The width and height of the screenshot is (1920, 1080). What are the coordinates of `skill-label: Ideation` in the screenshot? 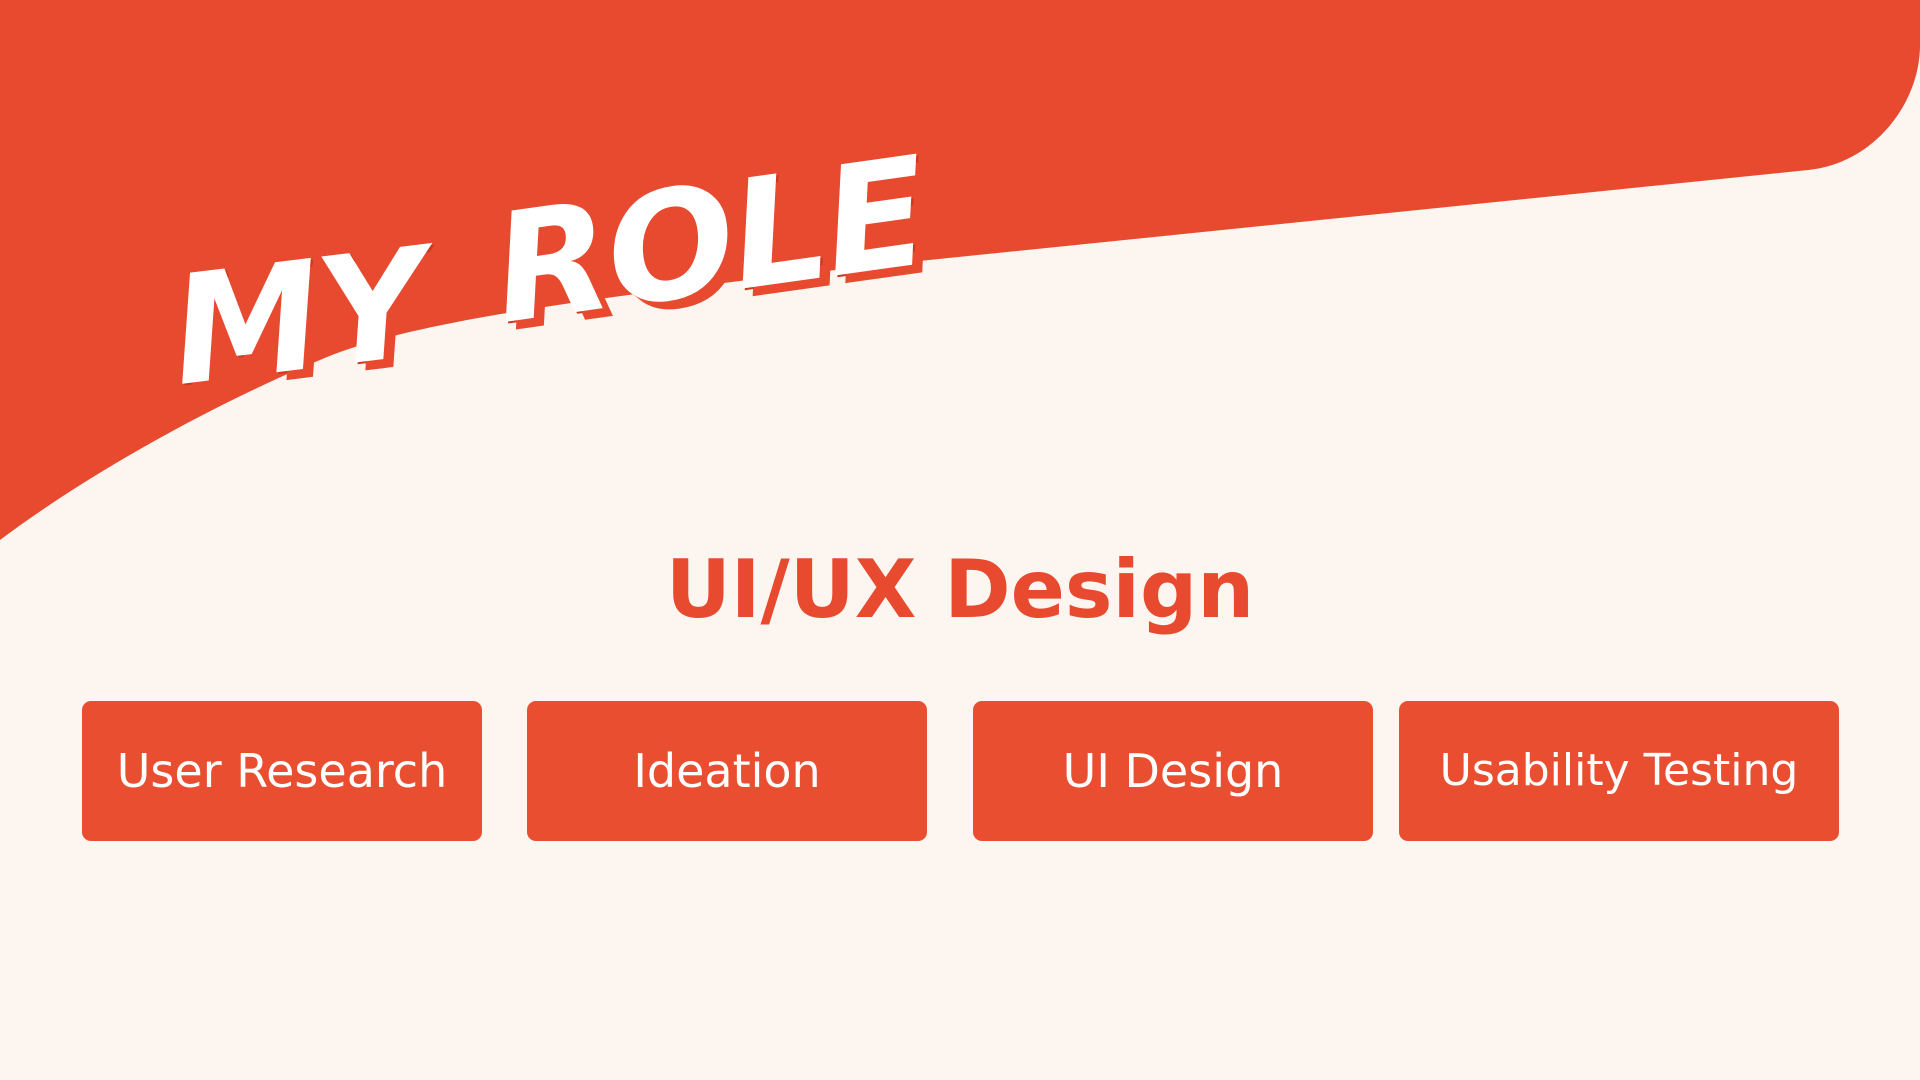 It's located at (727, 771).